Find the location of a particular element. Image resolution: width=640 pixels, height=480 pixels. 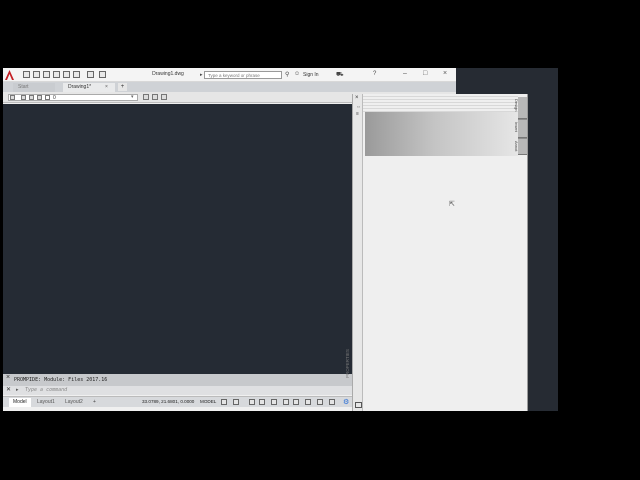

palette-header-lines is located at coordinates (440, 103).